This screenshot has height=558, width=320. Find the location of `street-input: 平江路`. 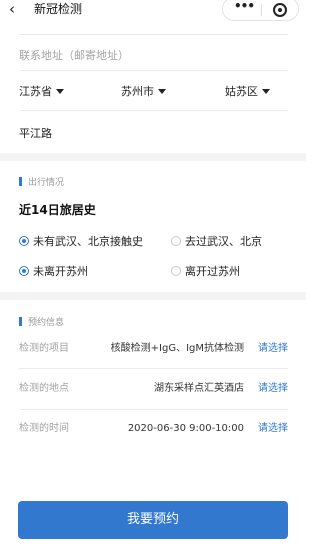

street-input: 平江路 is located at coordinates (35, 133).